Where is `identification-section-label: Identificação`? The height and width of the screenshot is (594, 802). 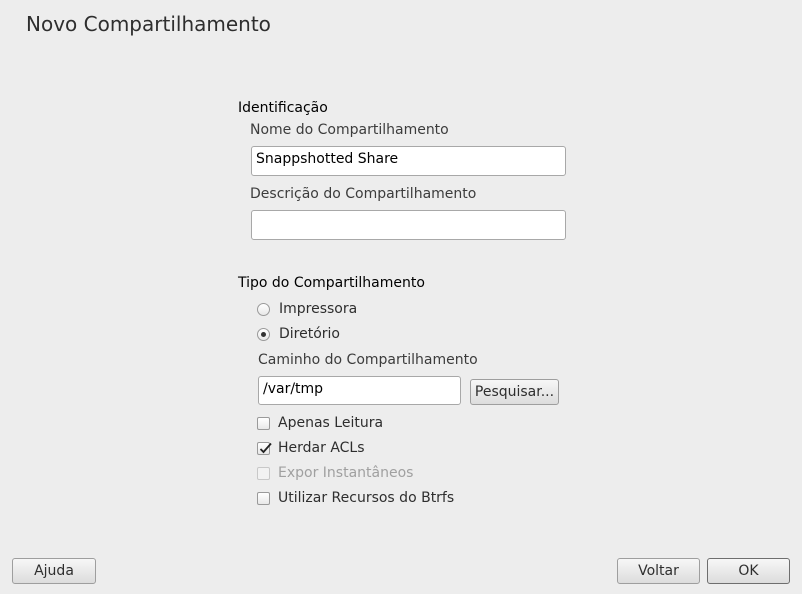
identification-section-label: Identificação is located at coordinates (283, 108).